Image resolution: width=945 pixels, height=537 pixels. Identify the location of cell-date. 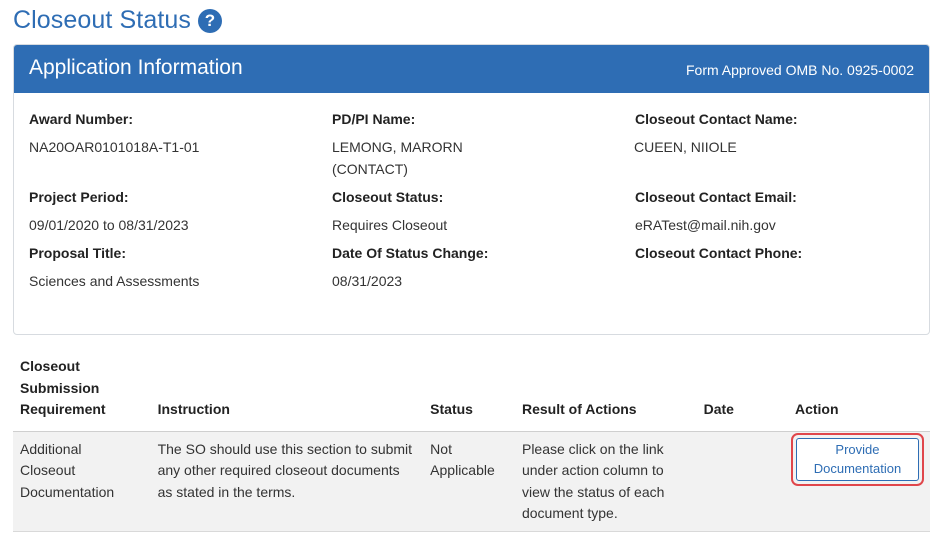
(742, 481).